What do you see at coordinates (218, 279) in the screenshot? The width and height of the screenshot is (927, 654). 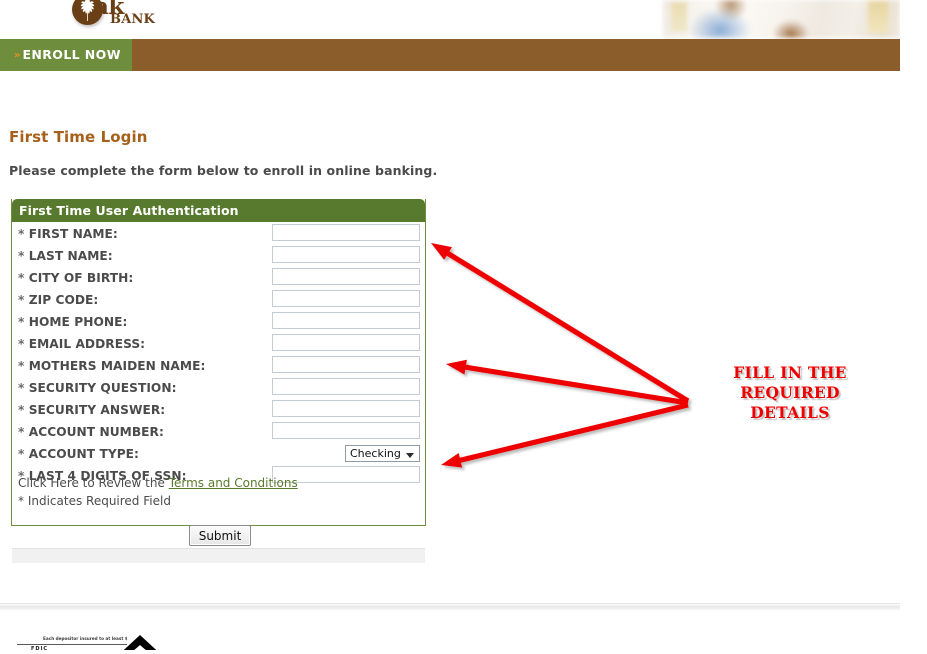 I see `form-row-city-of-birth: * CITY OF BIRTH:` at bounding box center [218, 279].